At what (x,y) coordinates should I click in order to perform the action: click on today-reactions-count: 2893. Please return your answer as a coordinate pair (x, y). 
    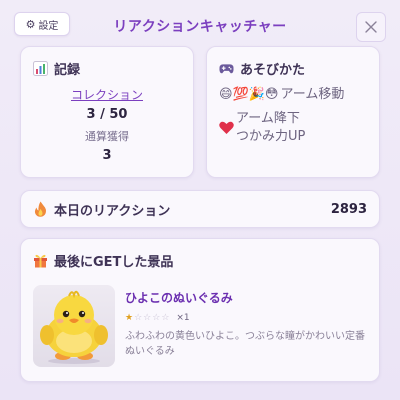
    Looking at the image, I should click on (348, 209).